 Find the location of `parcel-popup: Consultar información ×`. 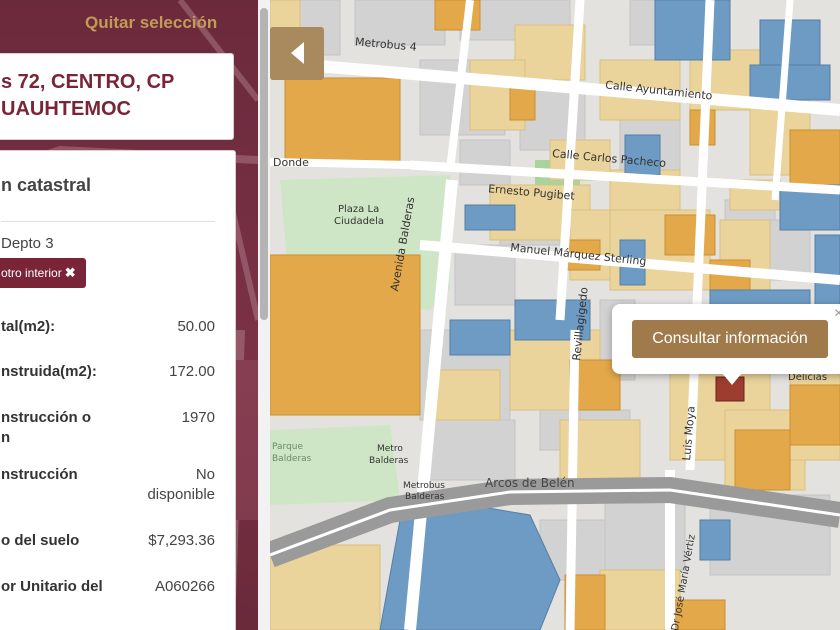

parcel-popup: Consultar información × is located at coordinates (726, 339).